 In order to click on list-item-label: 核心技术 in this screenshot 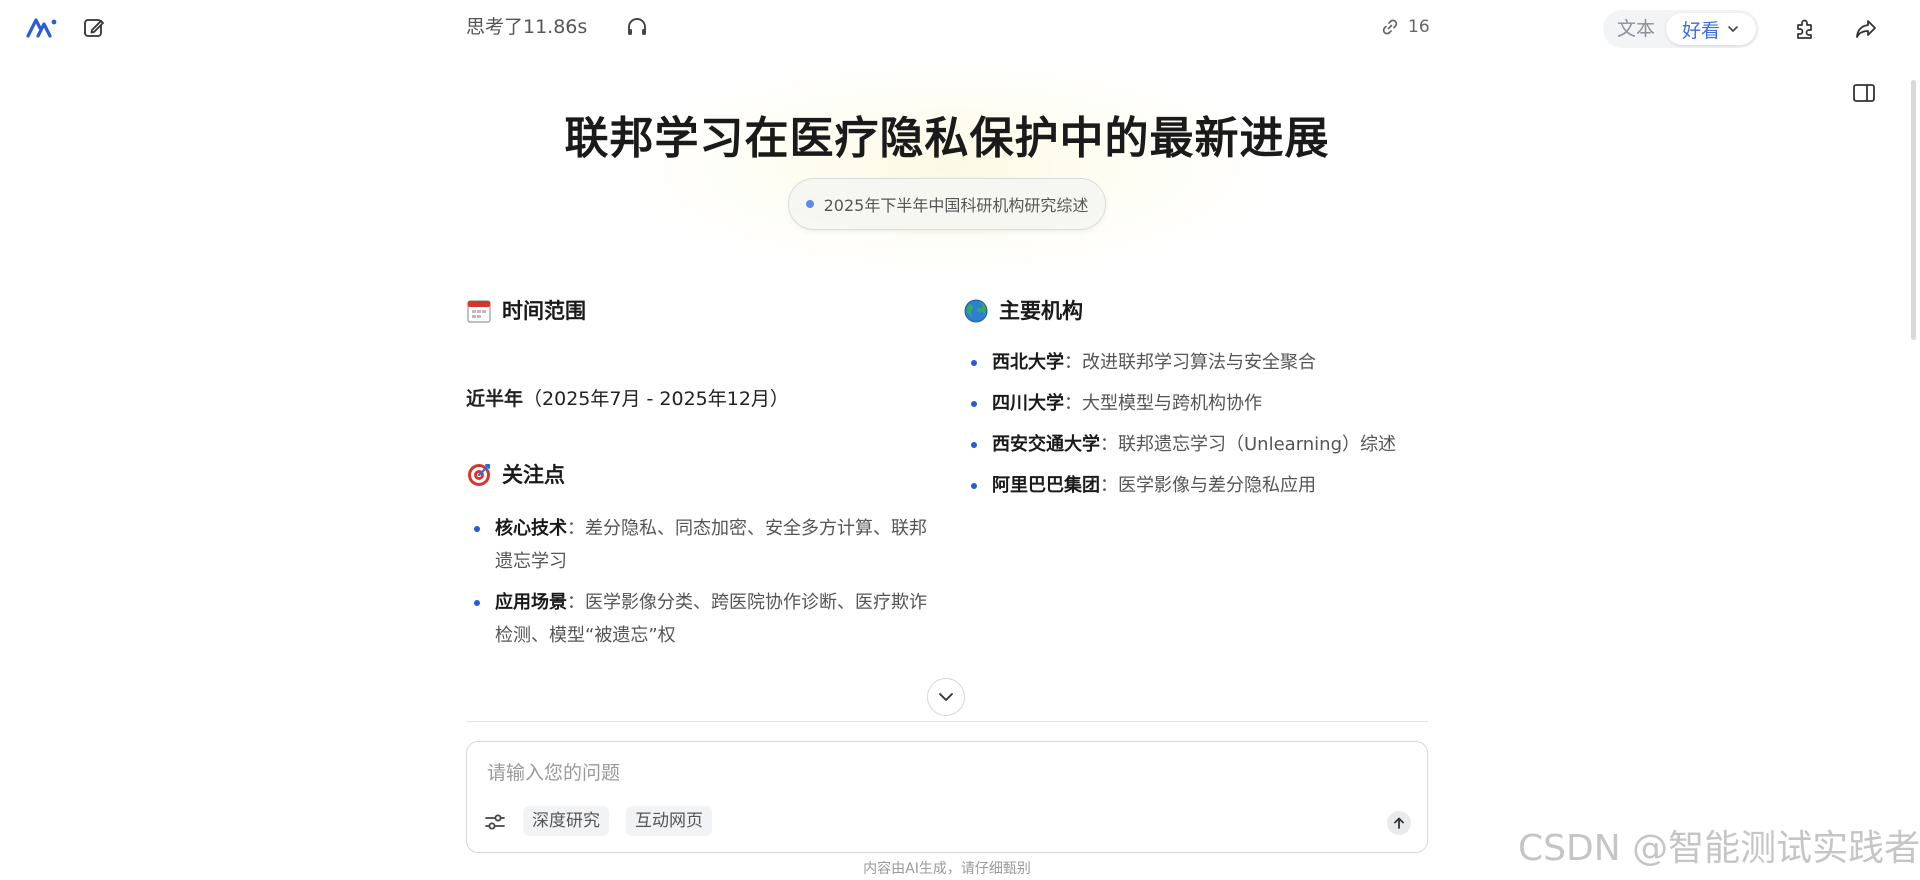, I will do `click(531, 528)`.